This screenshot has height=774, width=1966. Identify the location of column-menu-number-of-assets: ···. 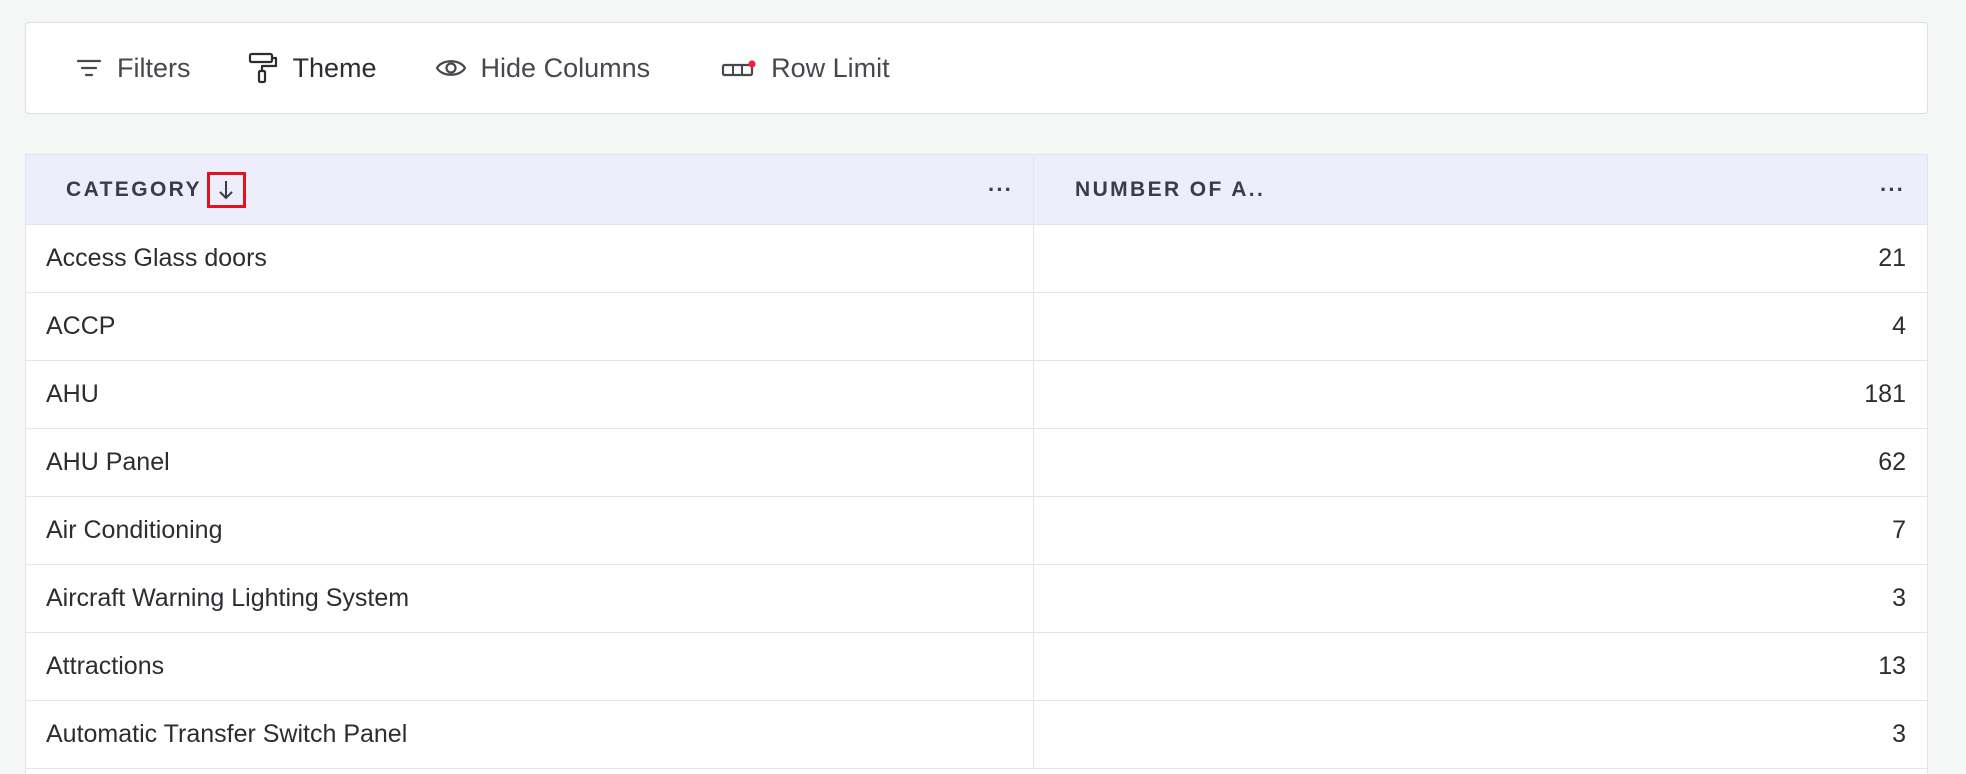
(1892, 189).